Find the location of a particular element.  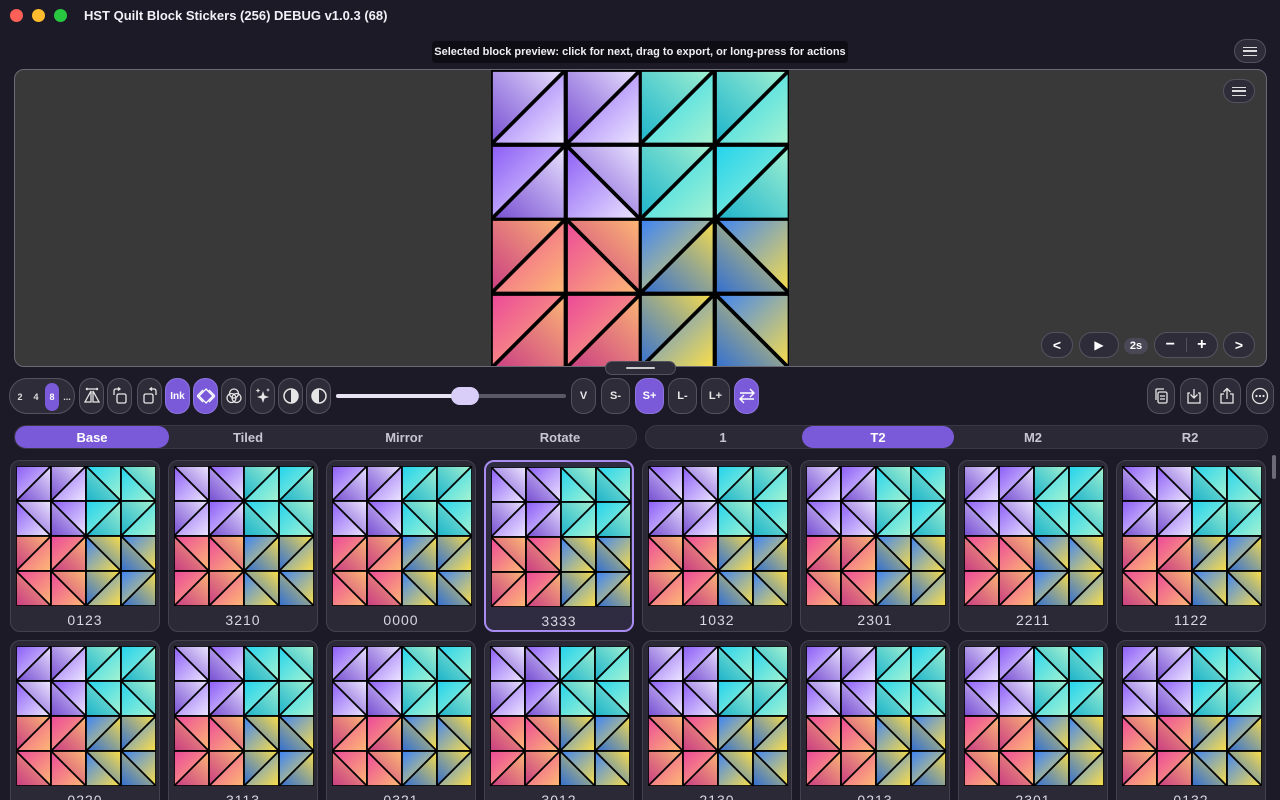

block-card: 3210 is located at coordinates (243, 546).